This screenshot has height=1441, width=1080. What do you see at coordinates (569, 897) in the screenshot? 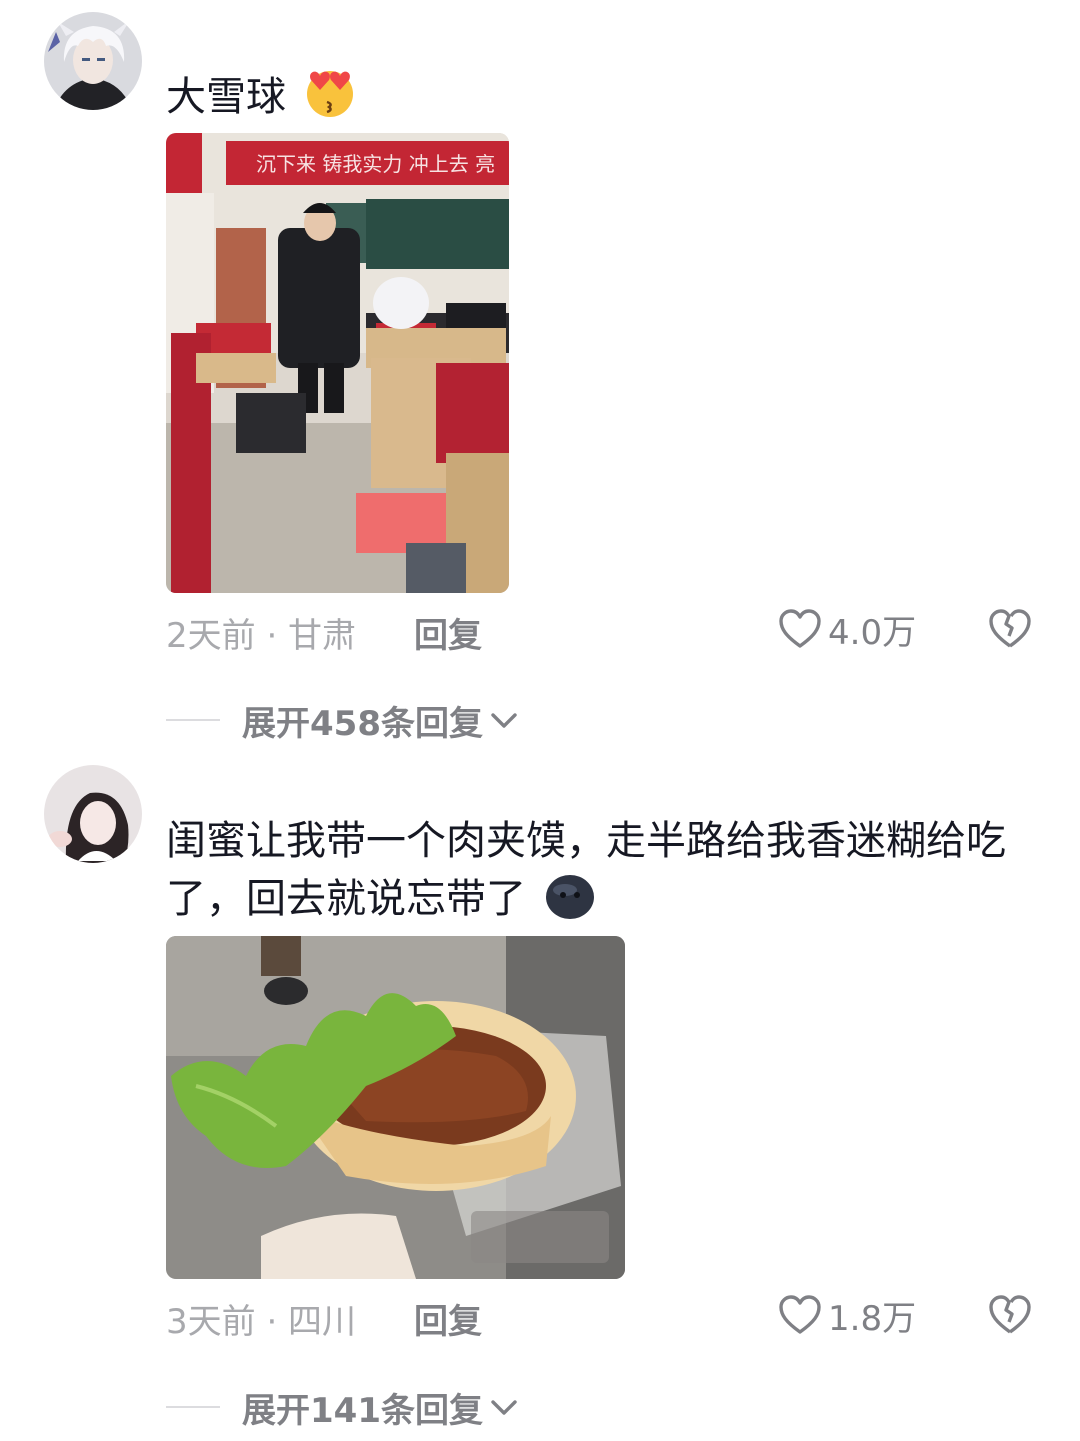
I see `dark-blob-emoji-icon` at bounding box center [569, 897].